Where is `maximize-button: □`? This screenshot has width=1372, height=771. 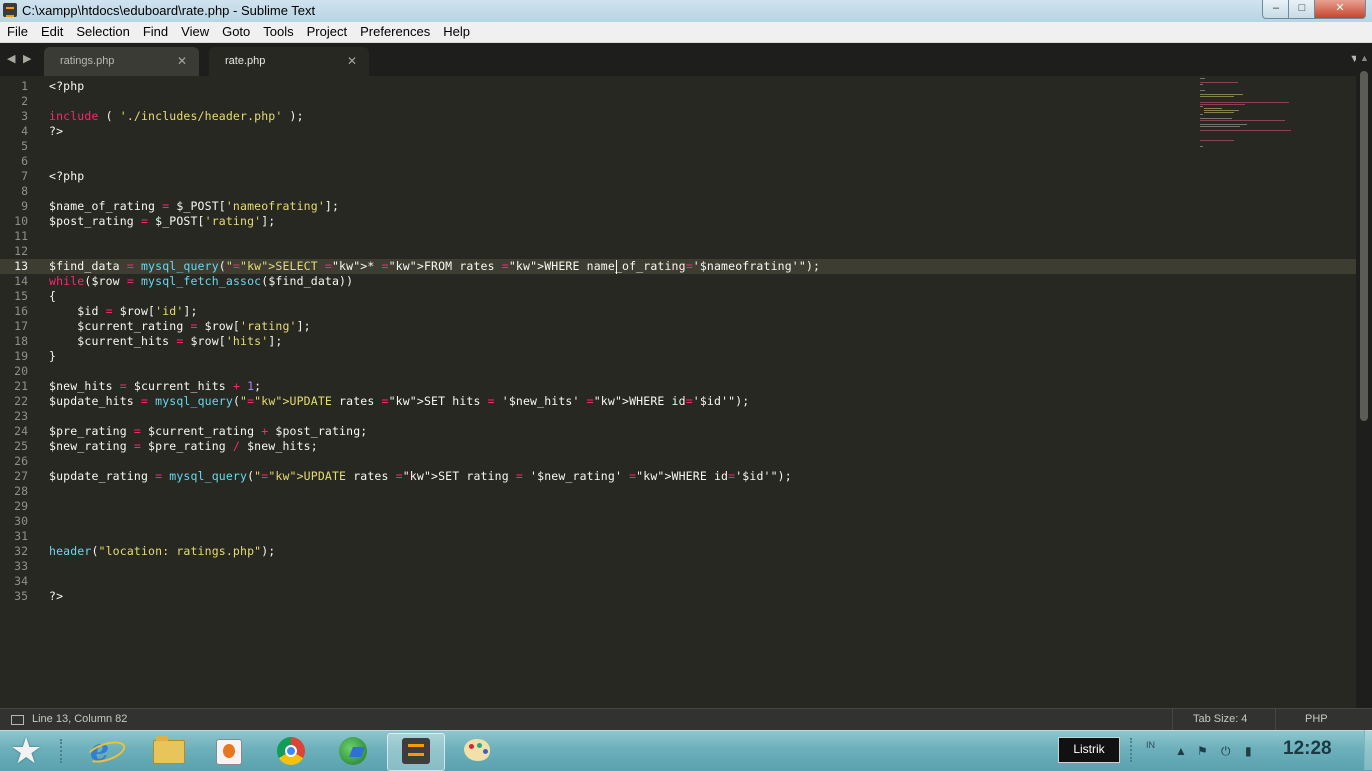
maximize-button: □ is located at coordinates (1302, 9).